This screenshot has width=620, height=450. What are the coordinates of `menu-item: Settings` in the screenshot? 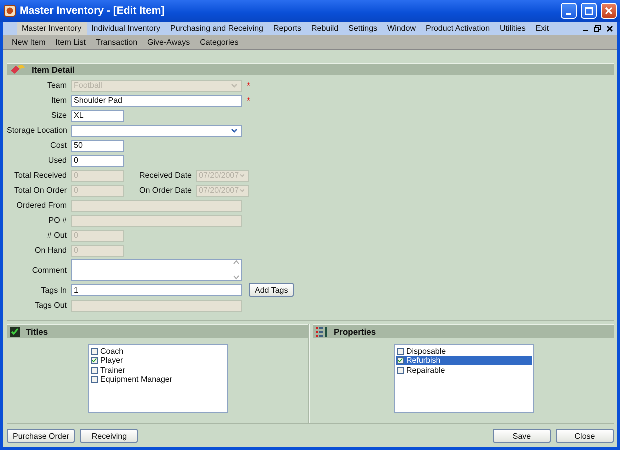 It's located at (363, 28).